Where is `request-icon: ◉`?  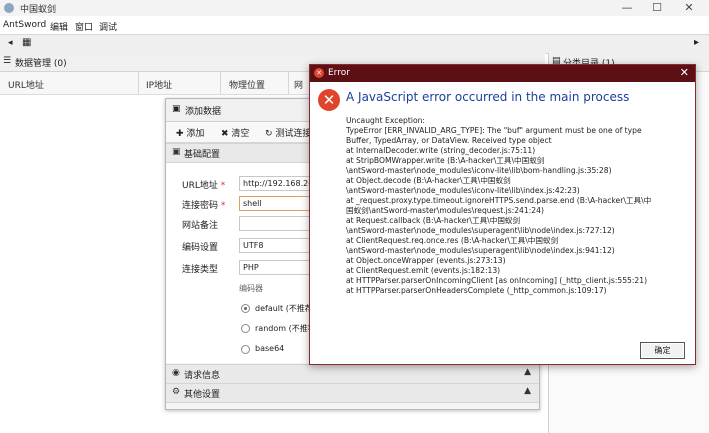 request-icon: ◉ is located at coordinates (176, 373).